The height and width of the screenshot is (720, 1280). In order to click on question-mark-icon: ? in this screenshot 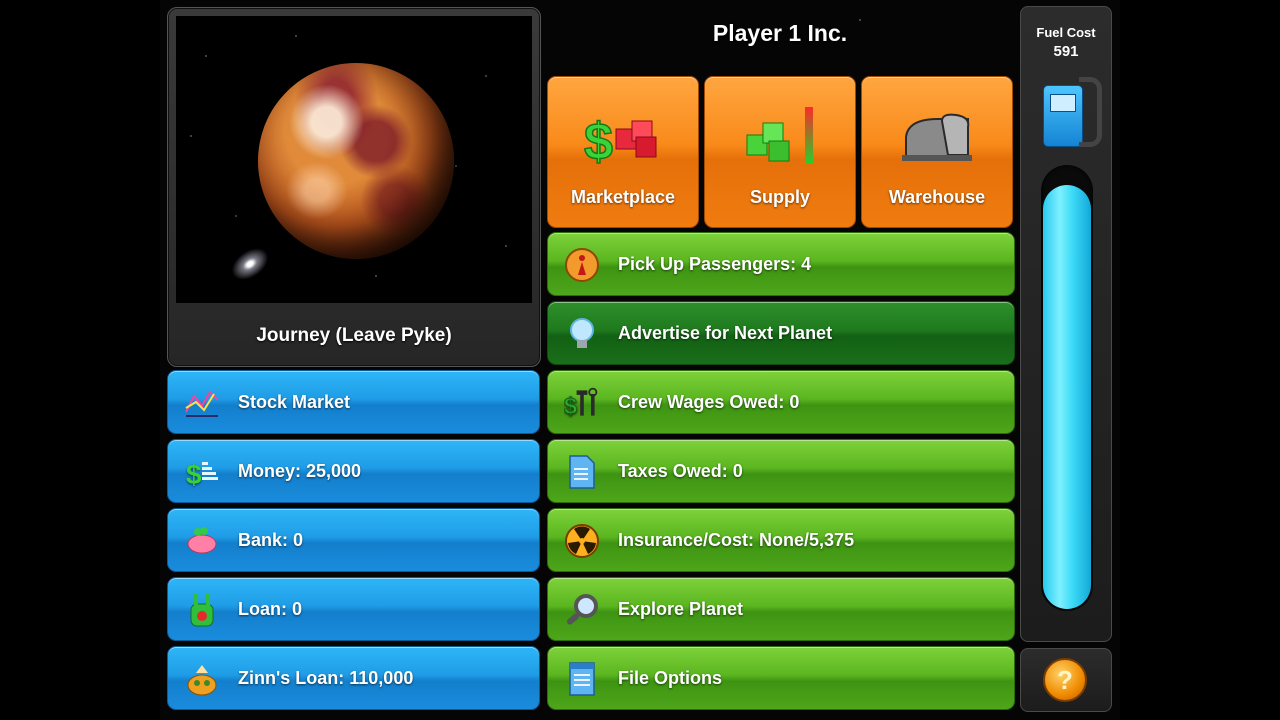, I will do `click(1065, 679)`.